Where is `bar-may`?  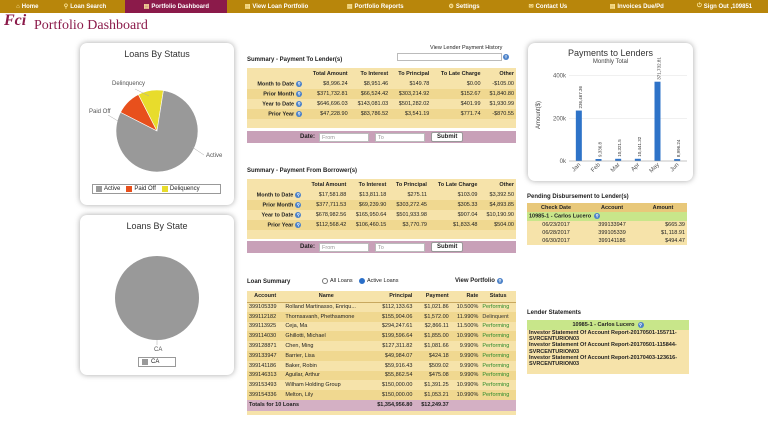
bar-may is located at coordinates (657, 121).